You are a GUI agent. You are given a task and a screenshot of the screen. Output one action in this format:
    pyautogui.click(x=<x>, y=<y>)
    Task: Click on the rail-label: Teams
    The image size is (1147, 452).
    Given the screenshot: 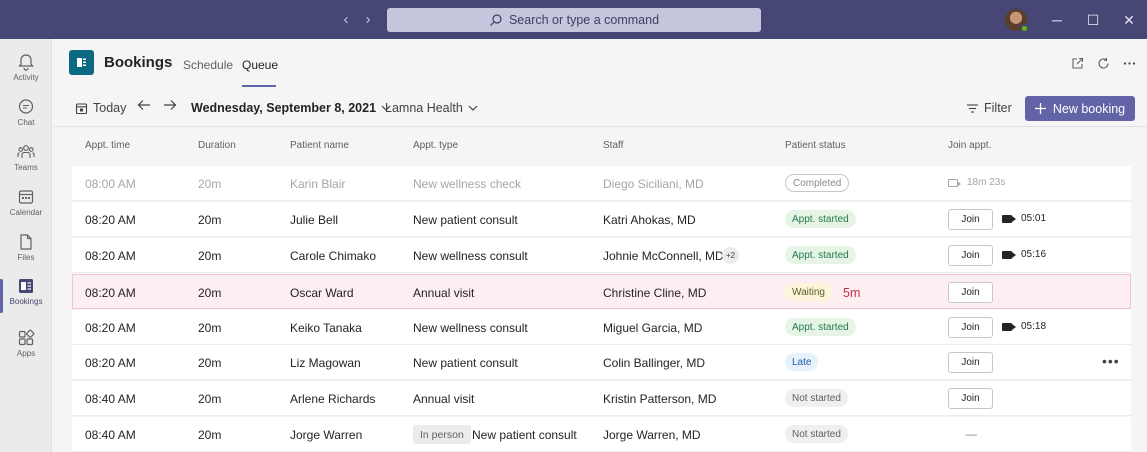 What is the action you would take?
    pyautogui.click(x=26, y=167)
    